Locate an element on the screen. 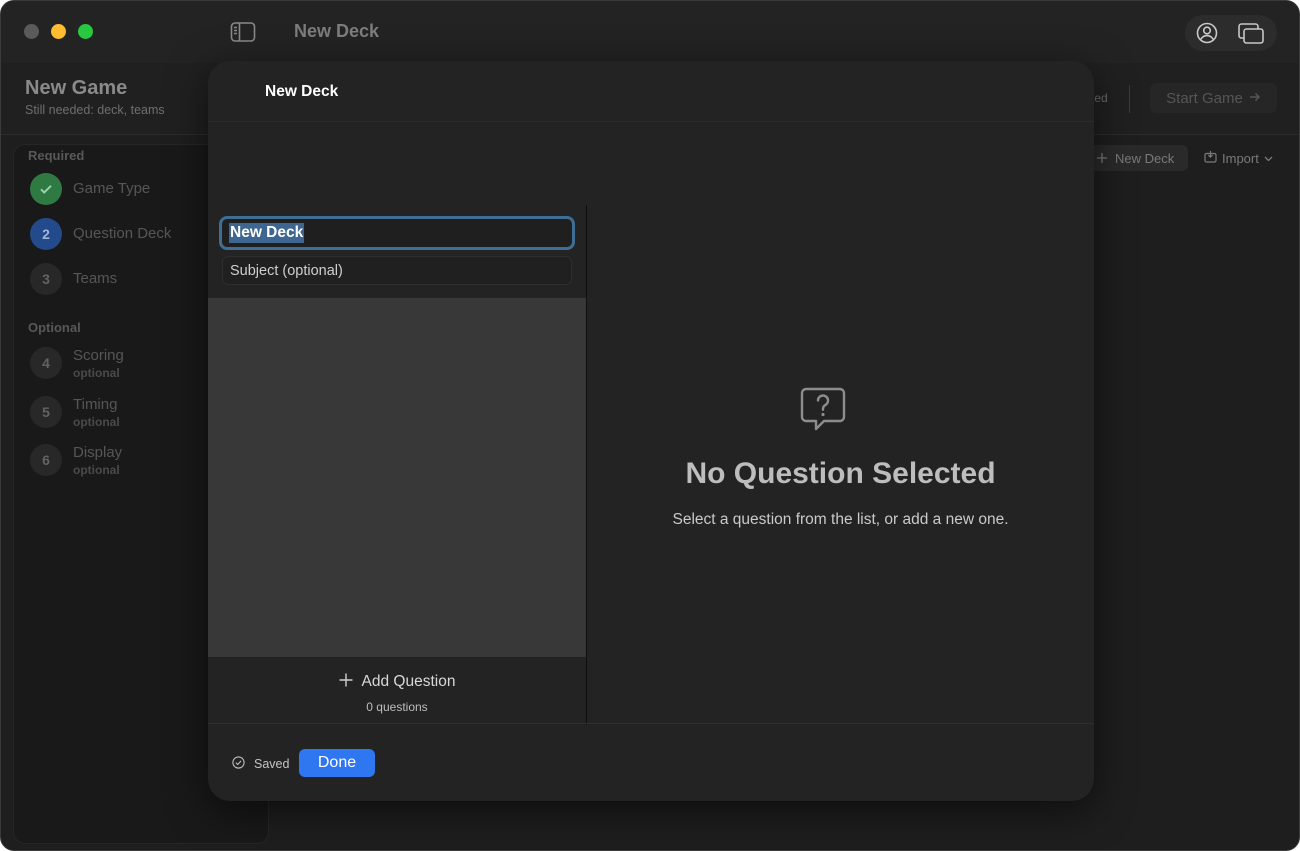 This screenshot has width=1300, height=851. import-button: Import is located at coordinates (1244, 158).